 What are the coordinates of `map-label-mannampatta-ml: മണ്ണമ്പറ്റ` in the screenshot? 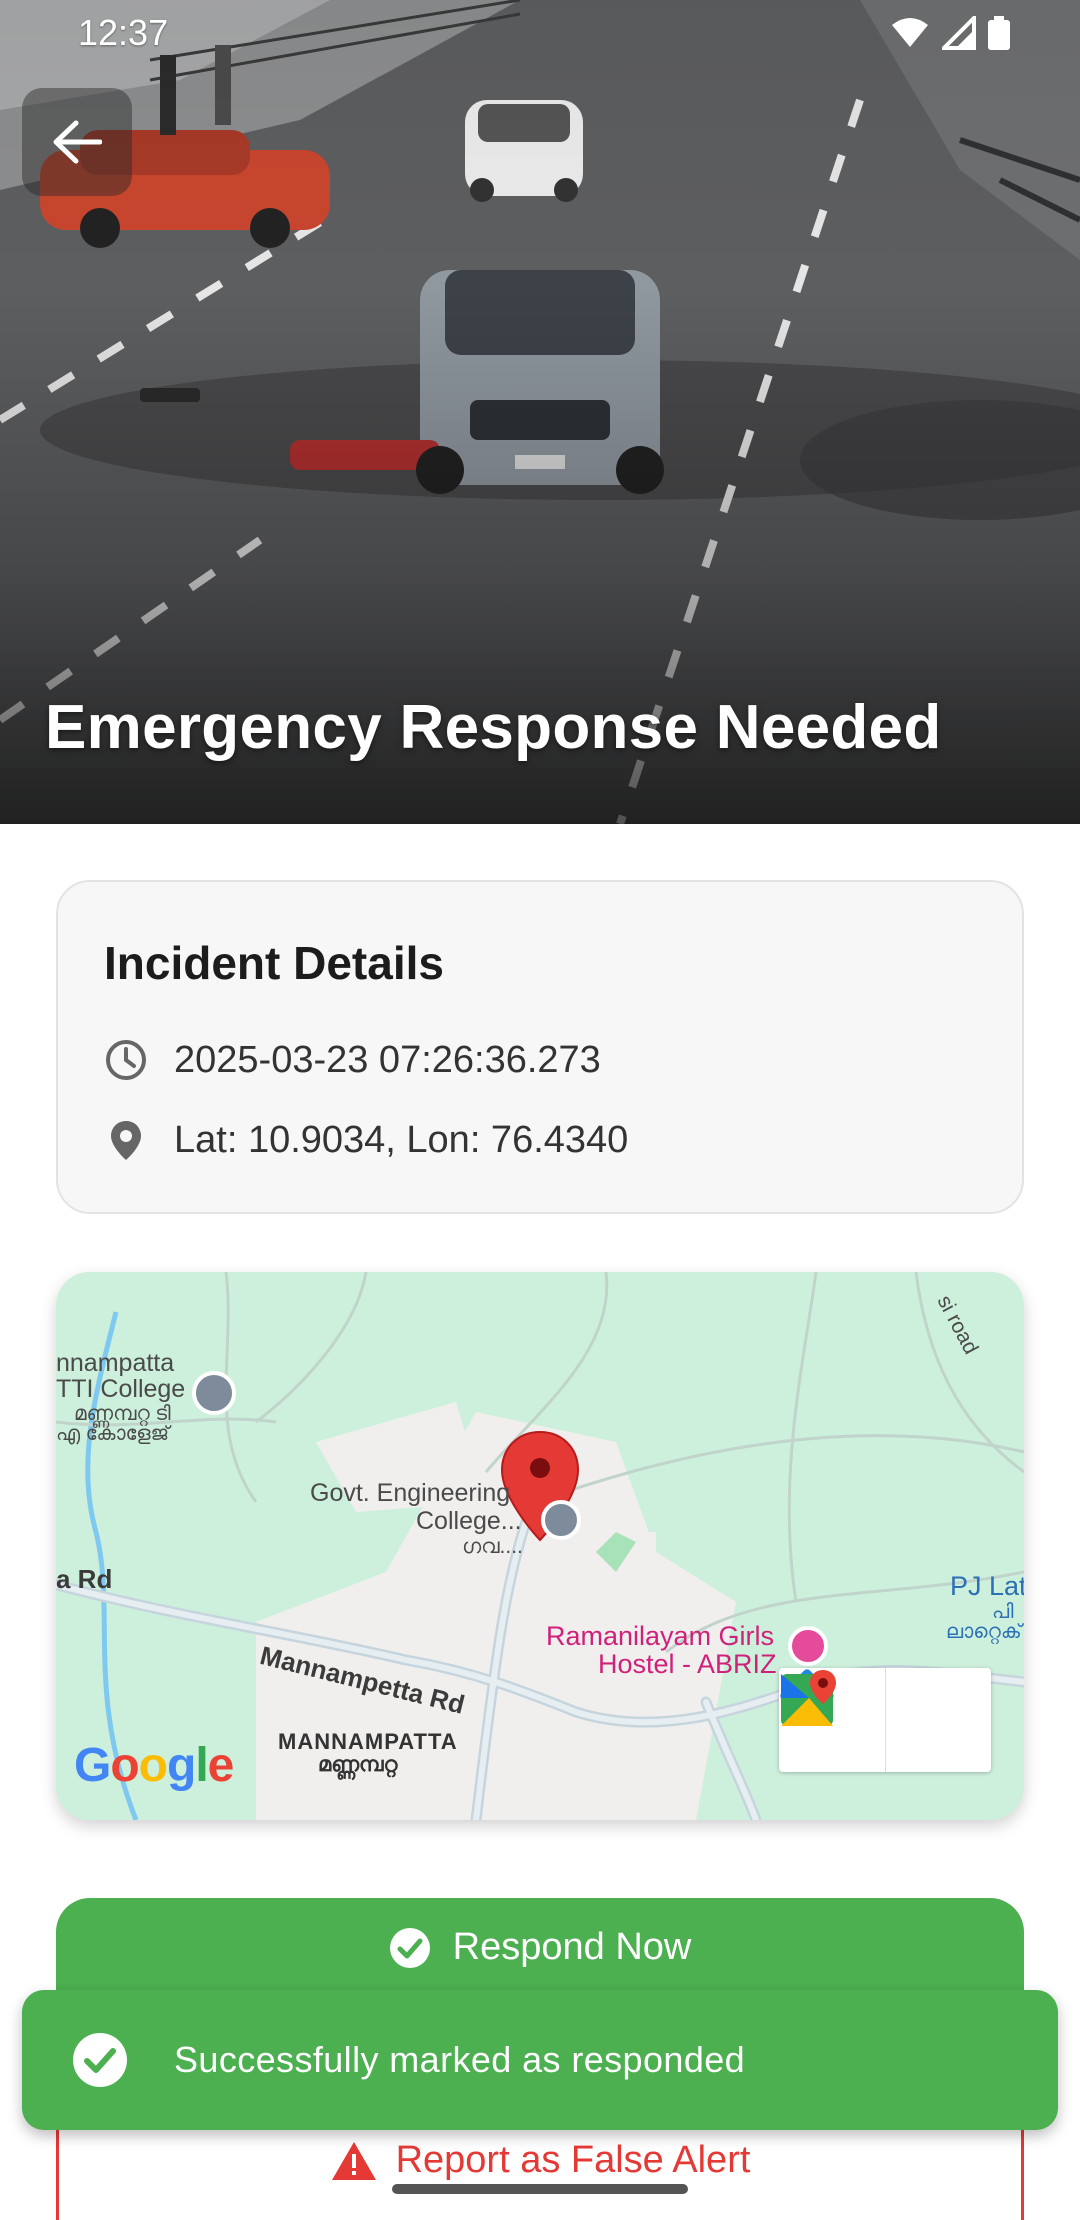 It's located at (358, 1764).